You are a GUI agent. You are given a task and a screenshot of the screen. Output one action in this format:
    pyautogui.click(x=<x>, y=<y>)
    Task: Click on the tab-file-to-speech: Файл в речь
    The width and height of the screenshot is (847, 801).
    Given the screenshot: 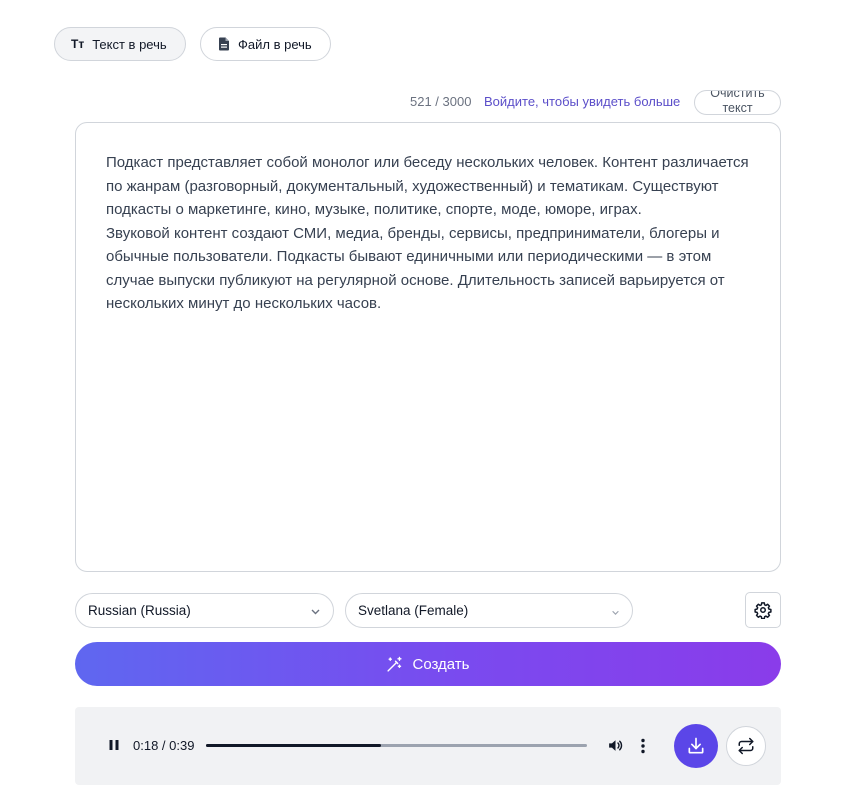 What is the action you would take?
    pyautogui.click(x=265, y=44)
    